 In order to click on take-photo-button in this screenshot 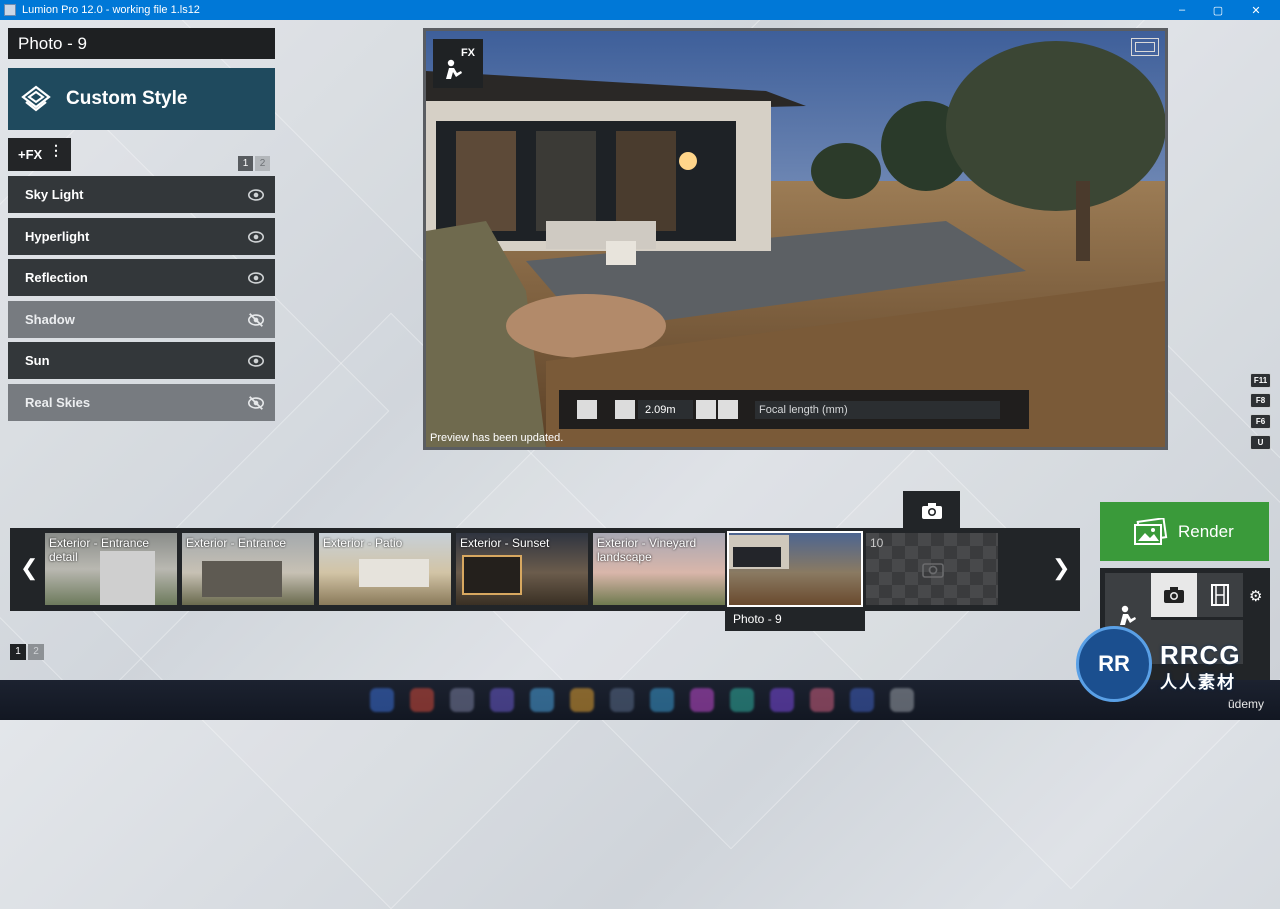, I will do `click(931, 509)`.